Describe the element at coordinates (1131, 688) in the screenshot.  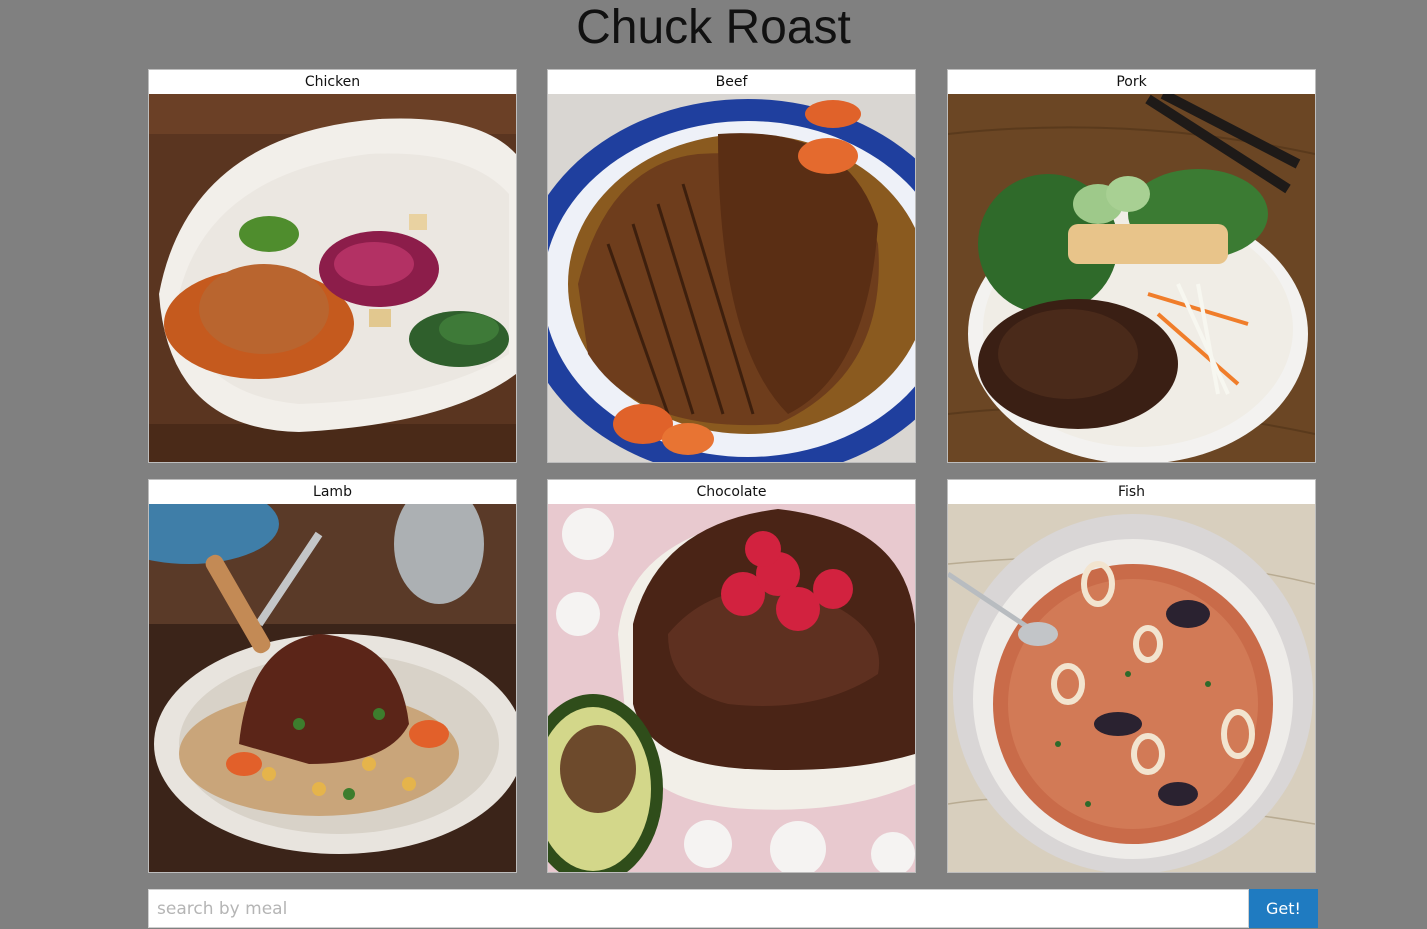
I see `seafood-stew-photo` at that location.